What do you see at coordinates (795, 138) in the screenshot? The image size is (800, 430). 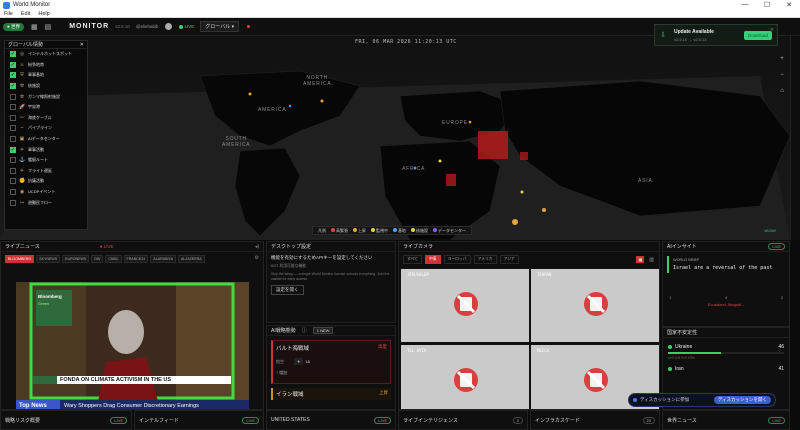 I see `map-scrollbar` at bounding box center [795, 138].